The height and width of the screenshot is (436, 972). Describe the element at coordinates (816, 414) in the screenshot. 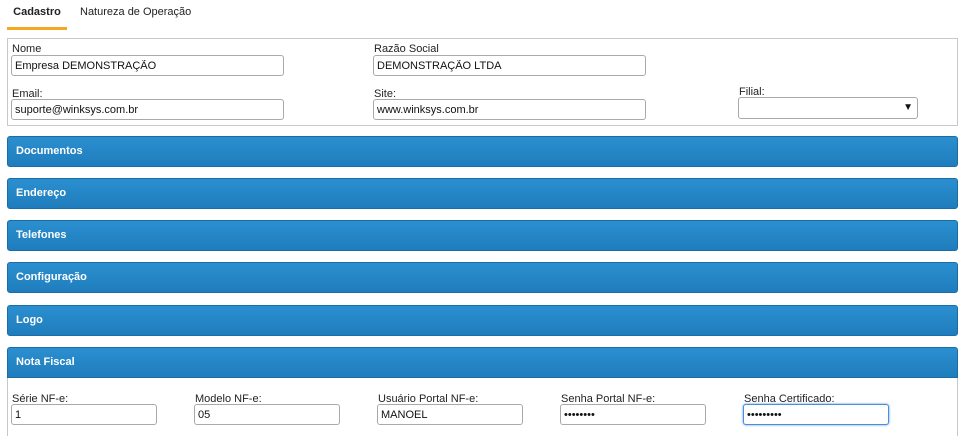

I see `senha-certificado-input` at that location.